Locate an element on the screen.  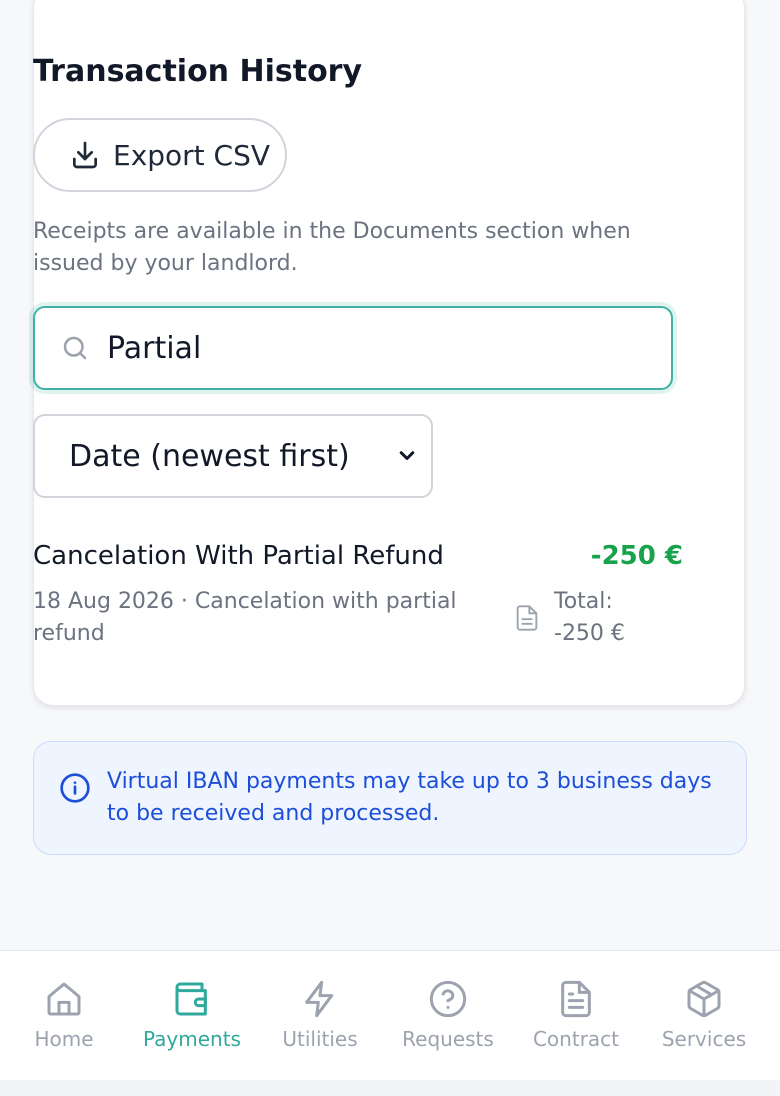
search-input is located at coordinates (377, 348).